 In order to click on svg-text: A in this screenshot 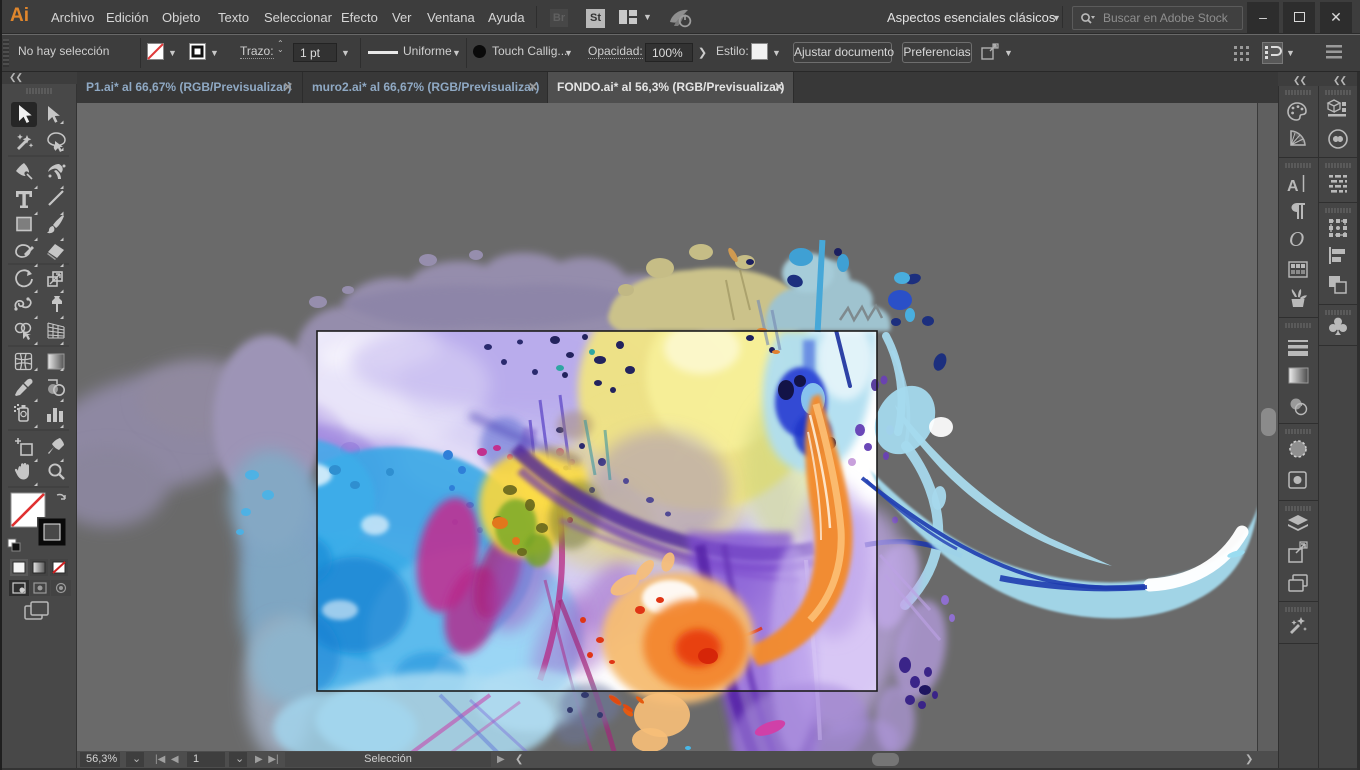, I will do `click(1293, 186)`.